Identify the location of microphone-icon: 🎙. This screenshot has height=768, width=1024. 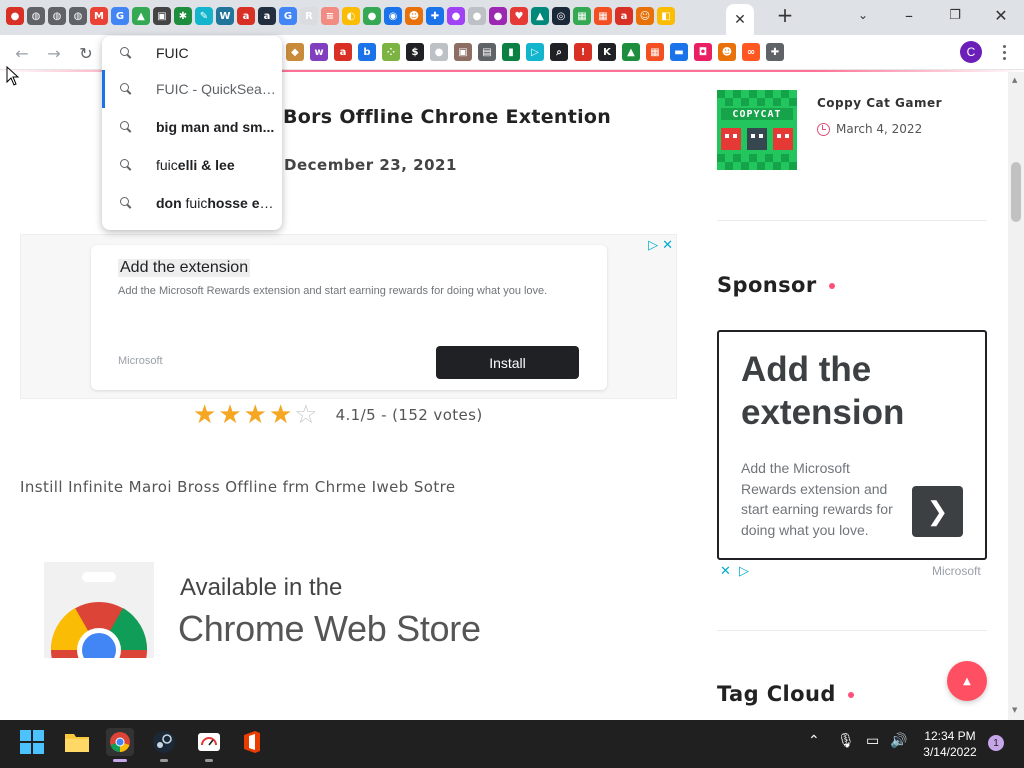
(846, 740).